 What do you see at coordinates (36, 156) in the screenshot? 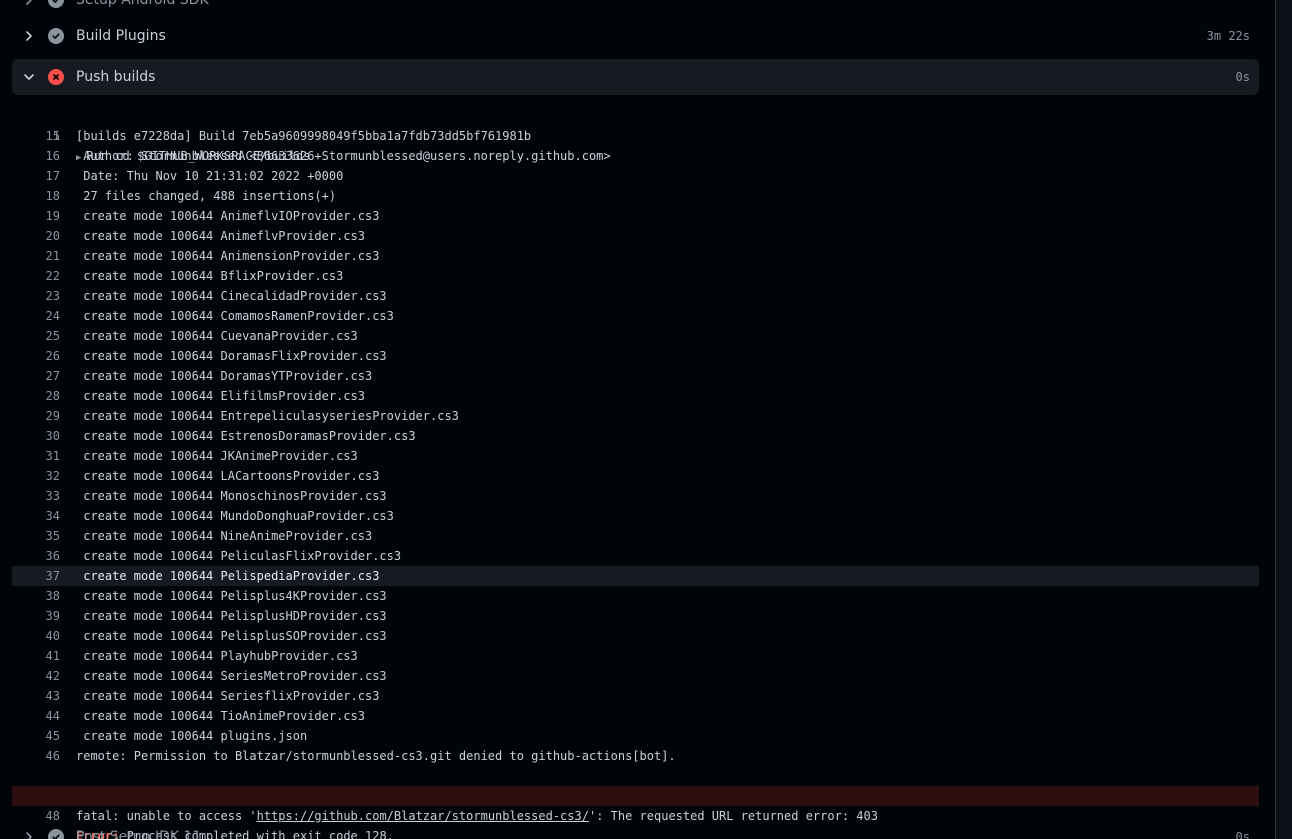
I see `line-number: 16` at bounding box center [36, 156].